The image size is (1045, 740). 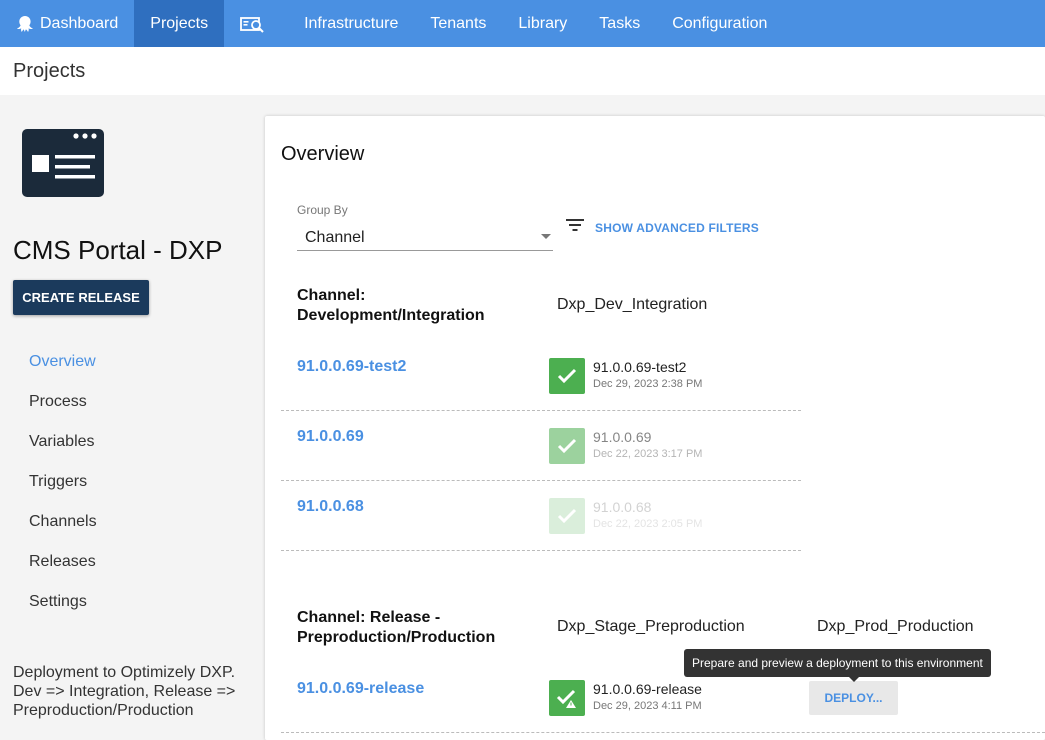 I want to click on sidebar-item-settings: Settings, so click(x=63, y=612).